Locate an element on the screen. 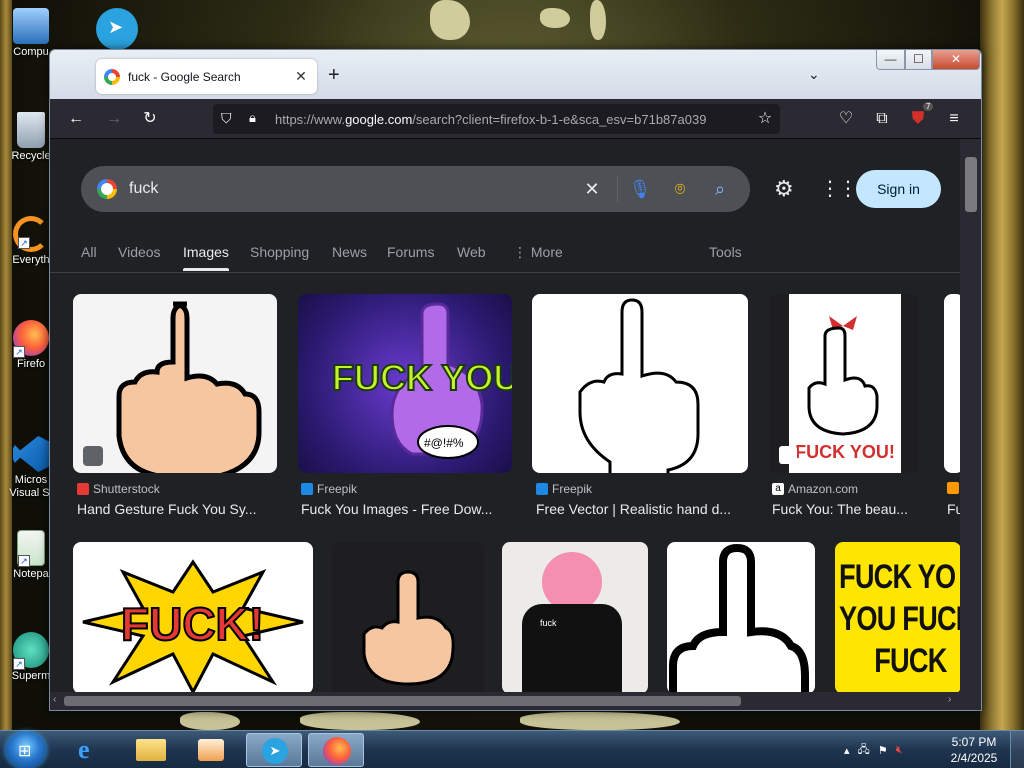 The image size is (1024, 768). tools-button: Tools is located at coordinates (725, 252).